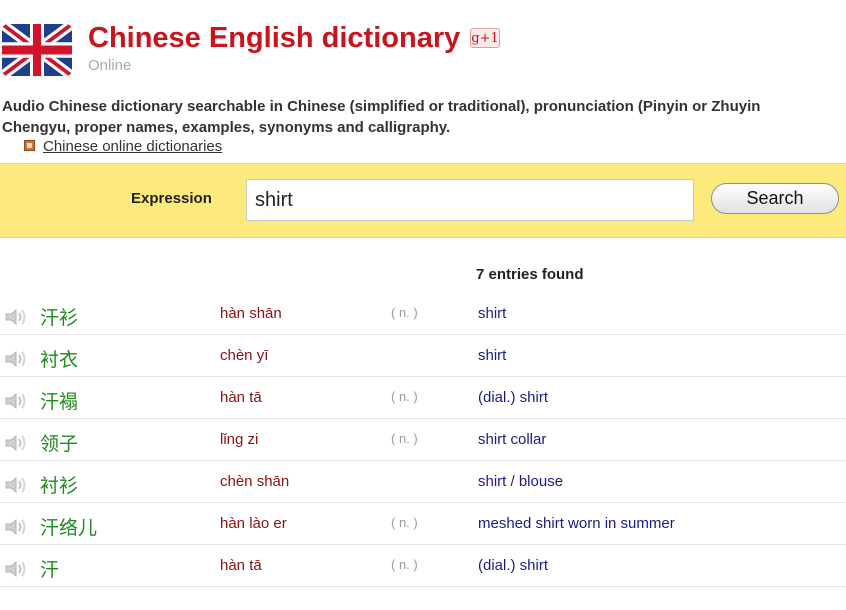 Image resolution: width=846 pixels, height=610 pixels. What do you see at coordinates (49, 568) in the screenshot?
I see `entry-hanzi: 汗` at bounding box center [49, 568].